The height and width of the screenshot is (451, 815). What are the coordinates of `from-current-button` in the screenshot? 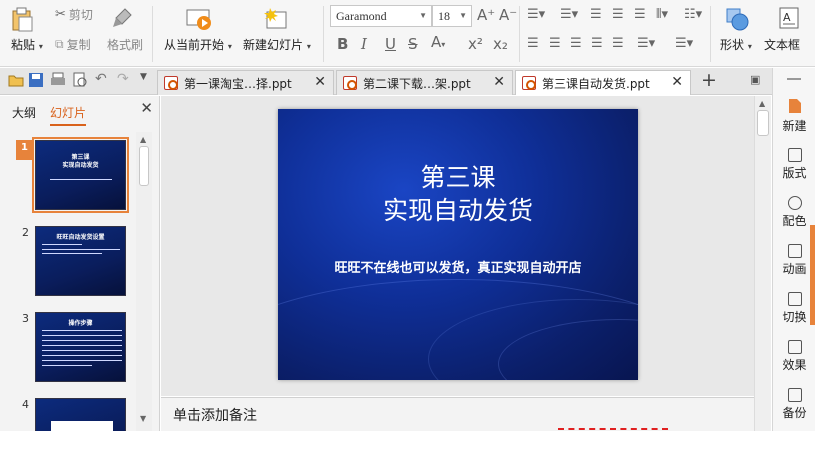 It's located at (199, 19).